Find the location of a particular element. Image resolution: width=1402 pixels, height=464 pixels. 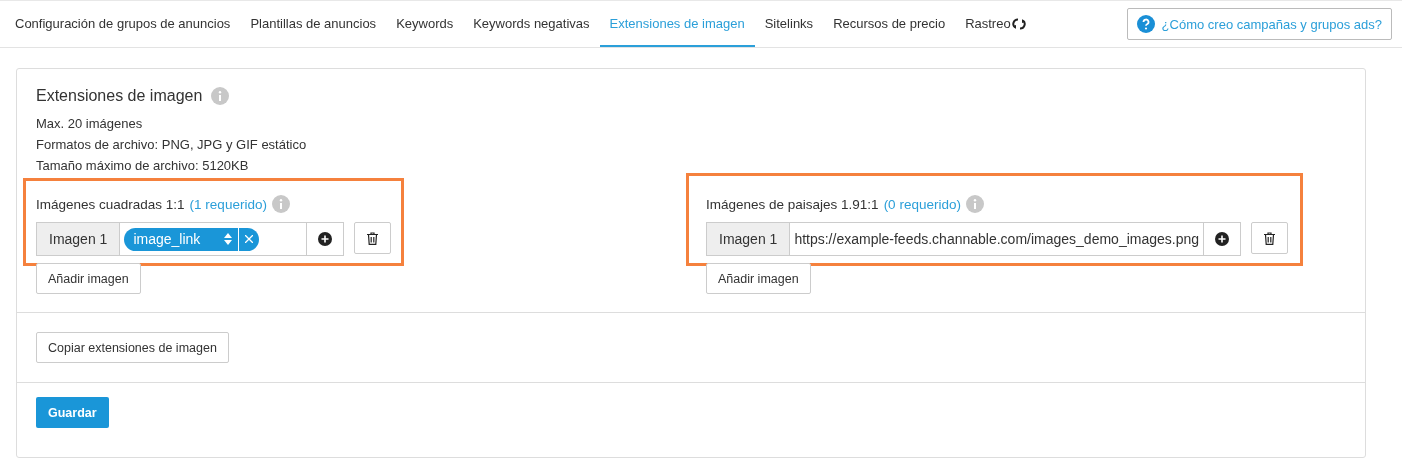

note-text: Max. 20 imágenes is located at coordinates (90, 124).